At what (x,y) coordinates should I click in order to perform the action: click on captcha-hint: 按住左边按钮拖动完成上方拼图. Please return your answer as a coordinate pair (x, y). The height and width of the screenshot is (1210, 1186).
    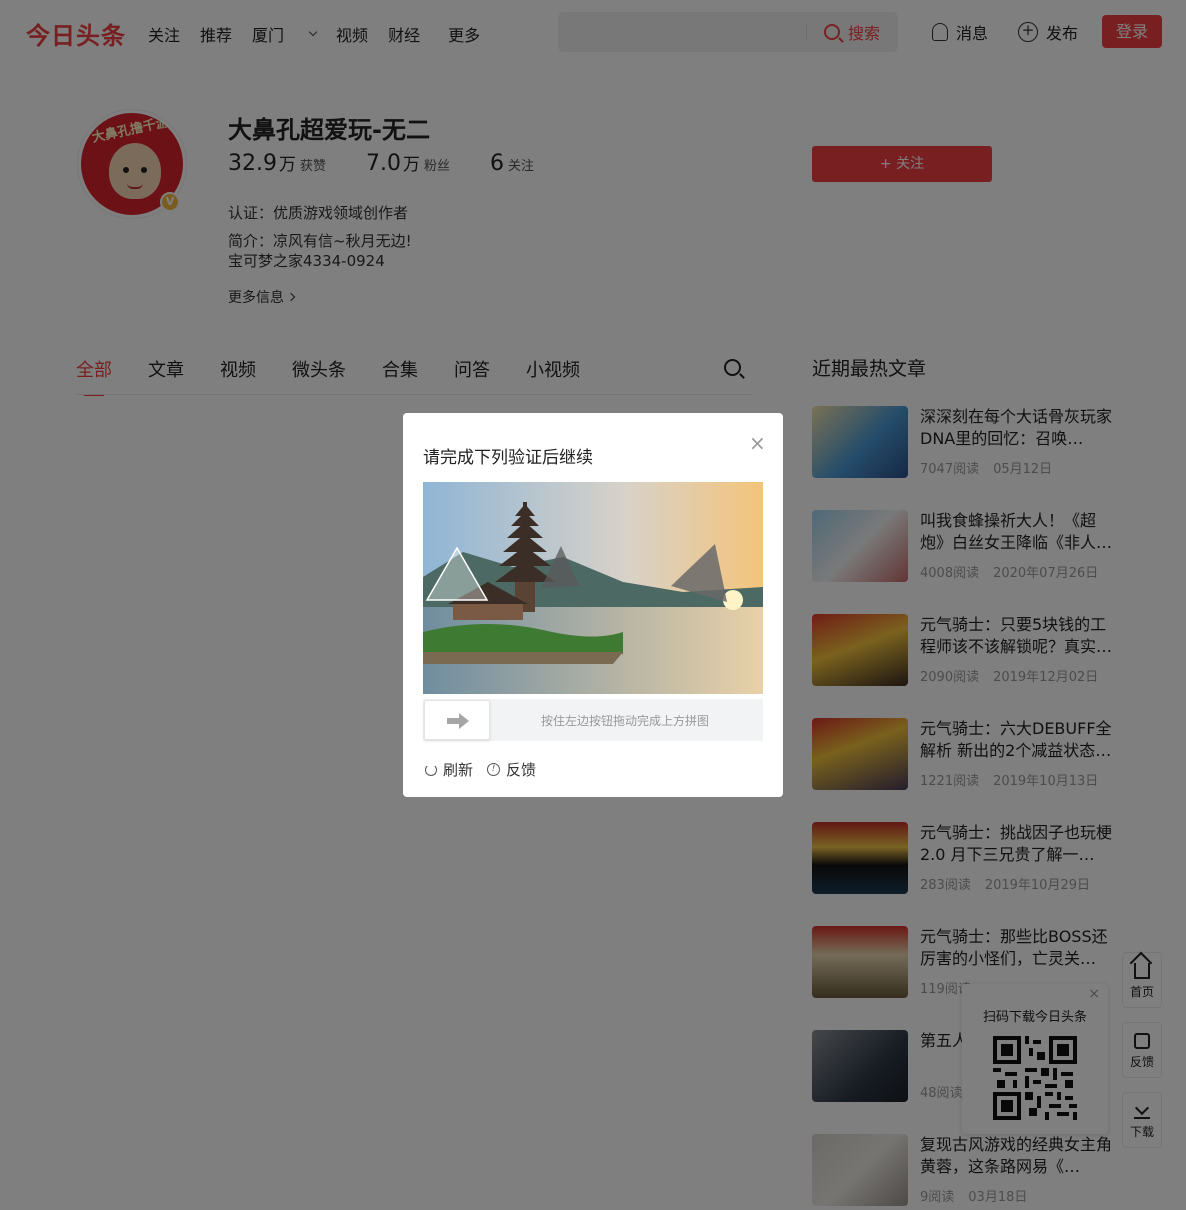
    Looking at the image, I should click on (624, 721).